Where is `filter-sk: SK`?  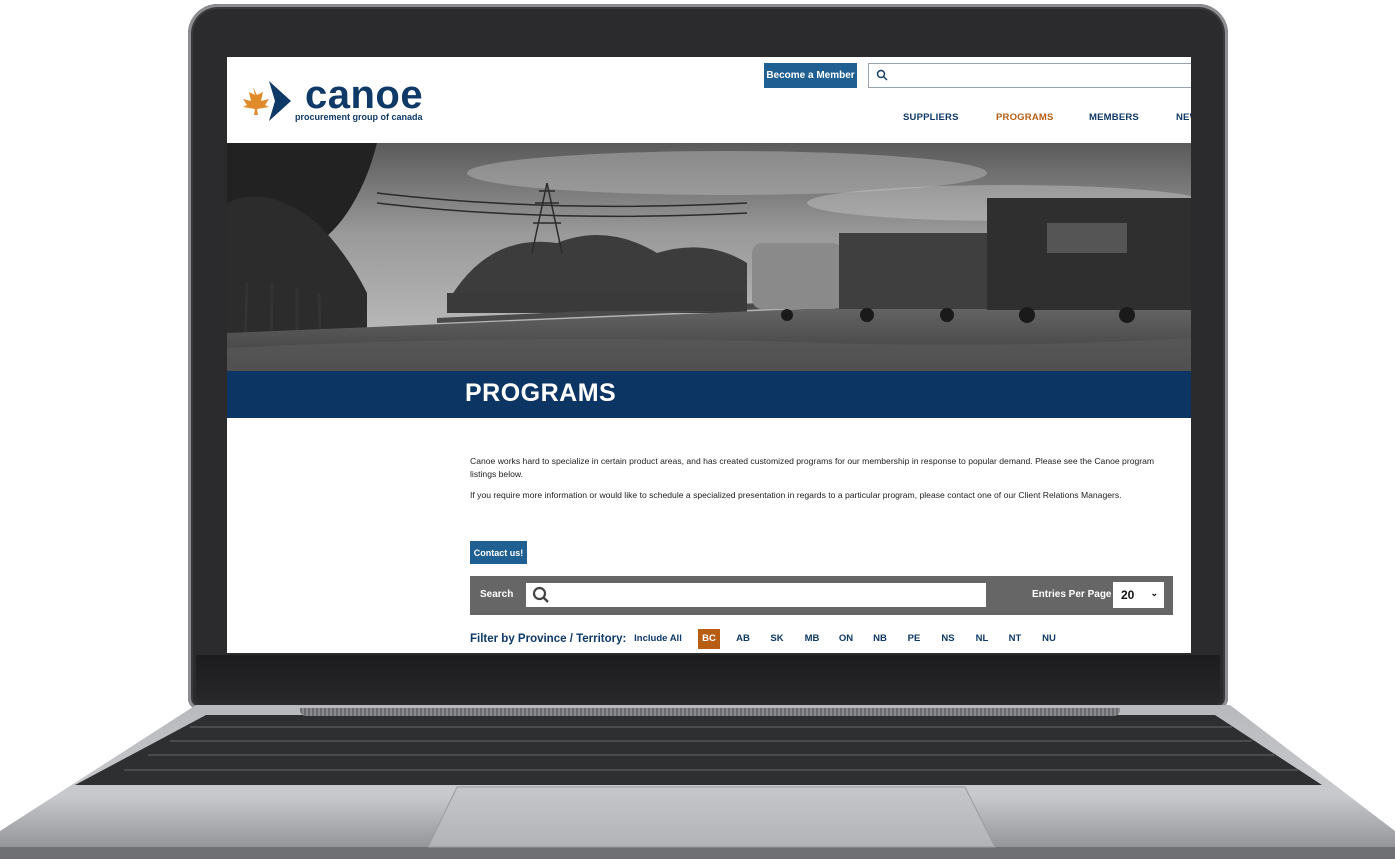
filter-sk: SK is located at coordinates (777, 639).